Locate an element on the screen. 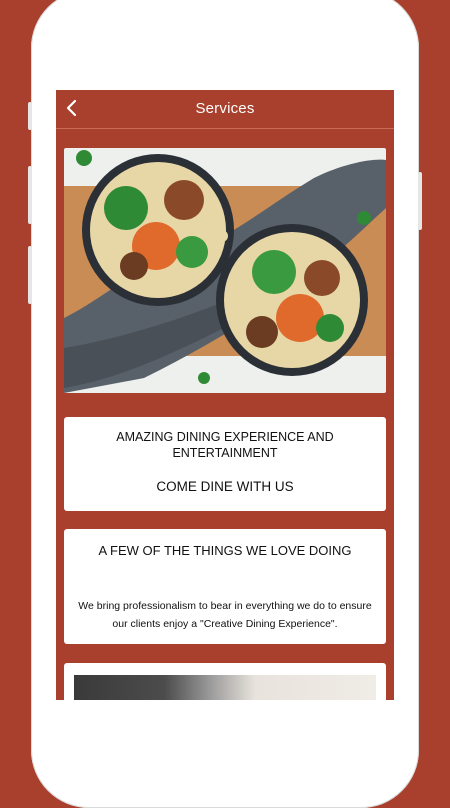  mute-switch is located at coordinates (30, 116).